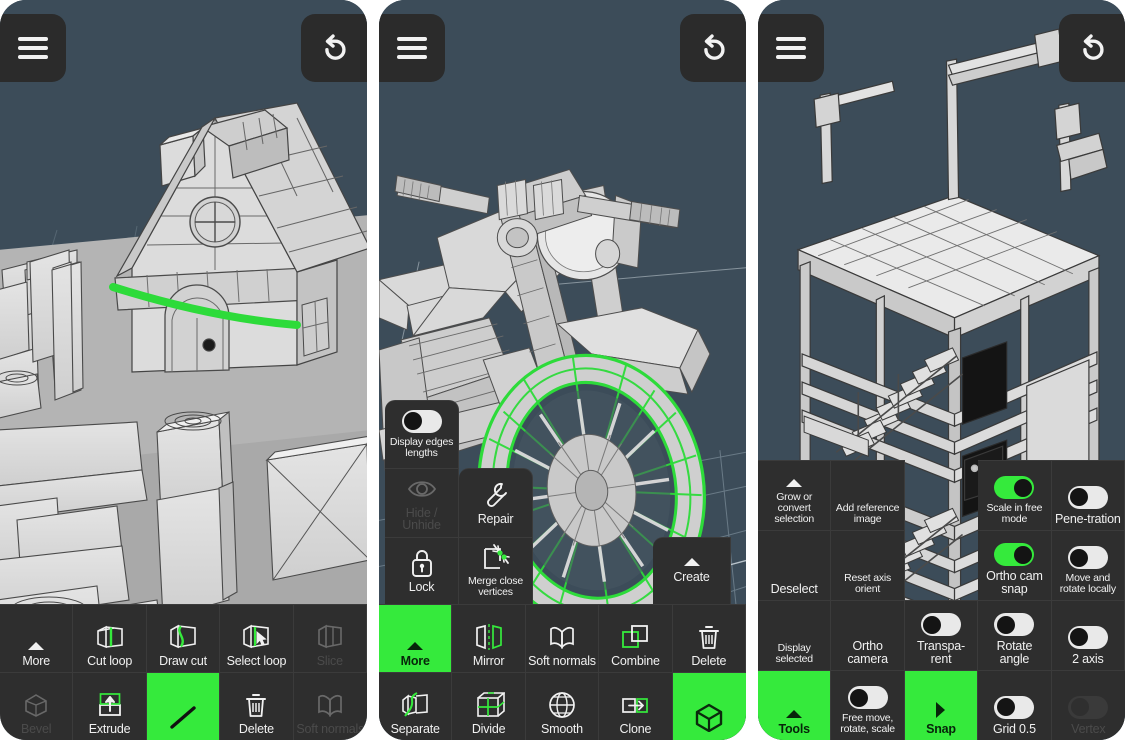 The image size is (1125, 740). What do you see at coordinates (940, 624) in the screenshot?
I see `transparent-toggle` at bounding box center [940, 624].